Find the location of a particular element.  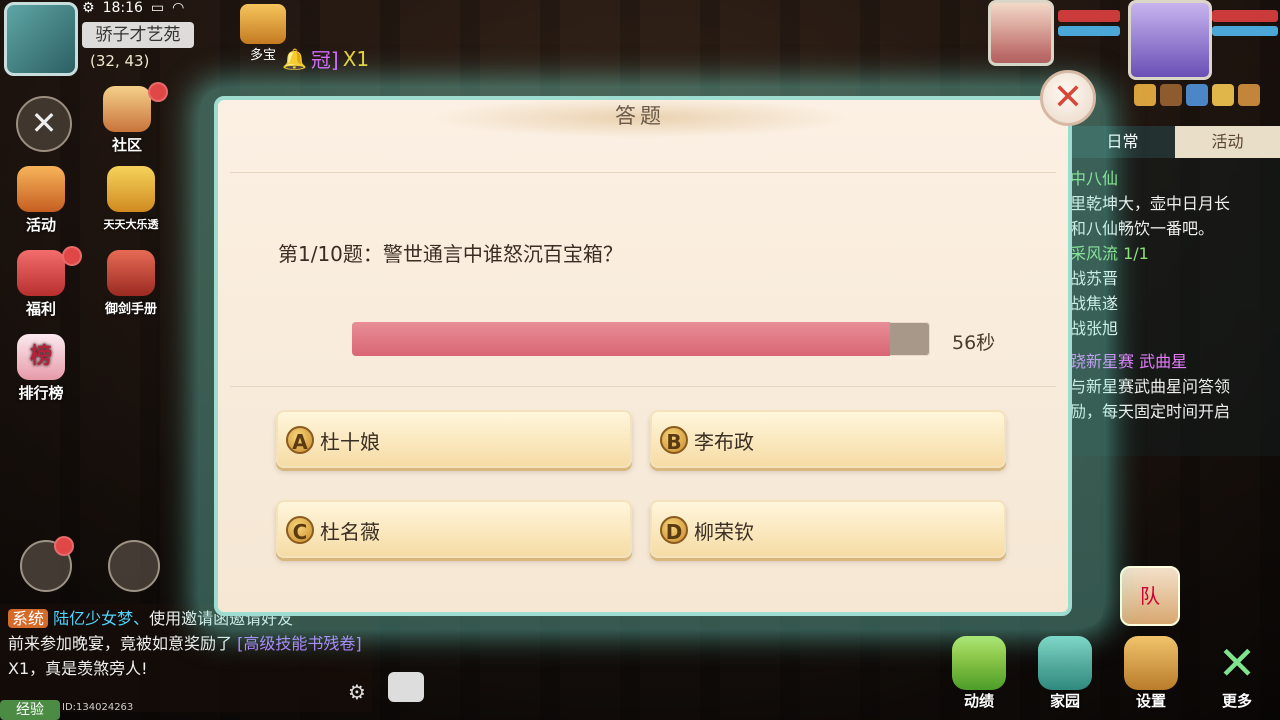

location-coords: (32, 43) is located at coordinates (120, 61).